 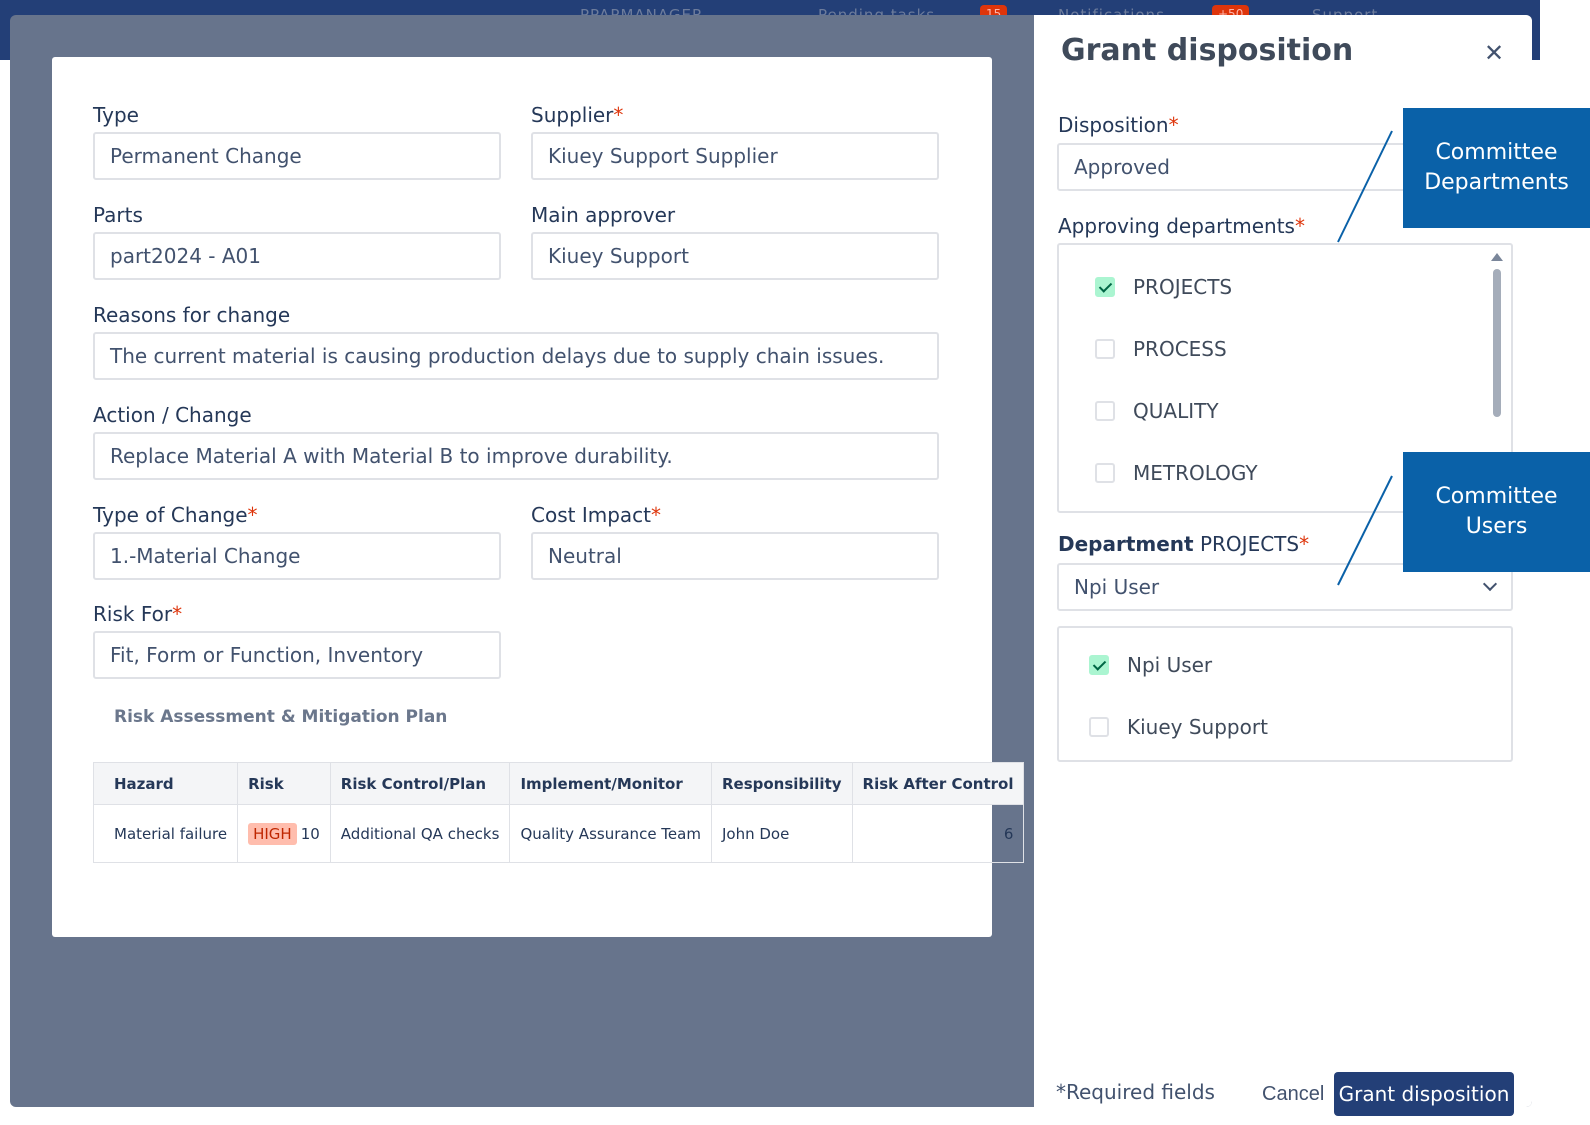 I want to click on type-field: Type Permanent Change, so click(x=297, y=140).